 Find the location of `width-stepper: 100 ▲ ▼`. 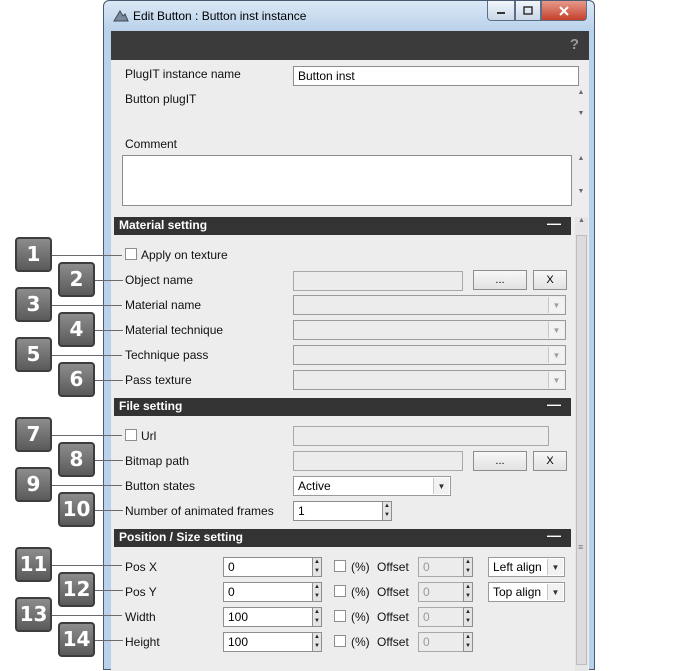

width-stepper: 100 ▲ ▼ is located at coordinates (272, 617).